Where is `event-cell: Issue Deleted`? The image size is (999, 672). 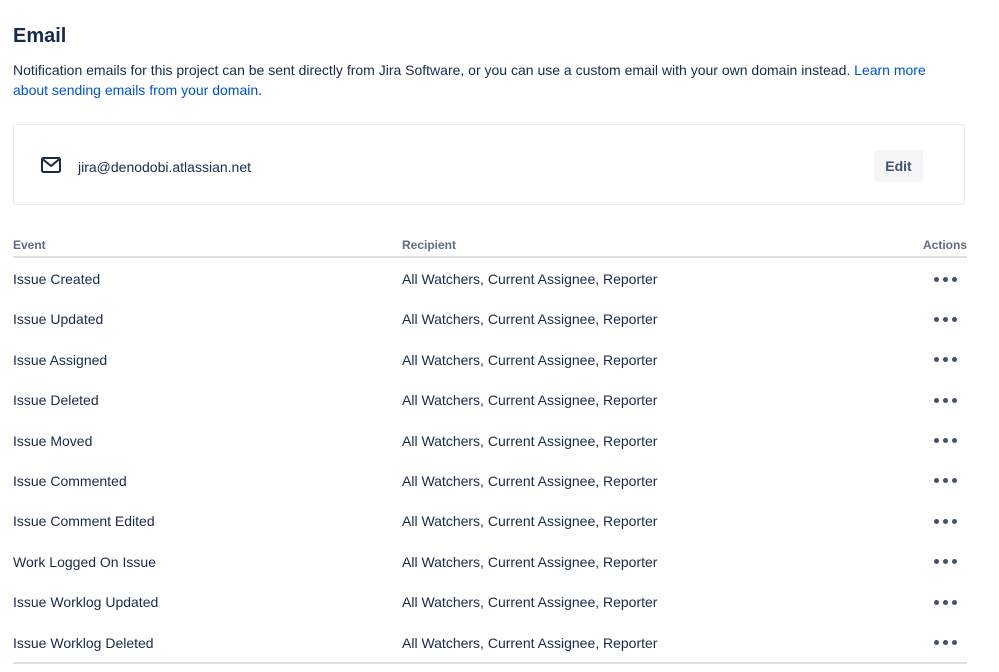
event-cell: Issue Deleted is located at coordinates (56, 400).